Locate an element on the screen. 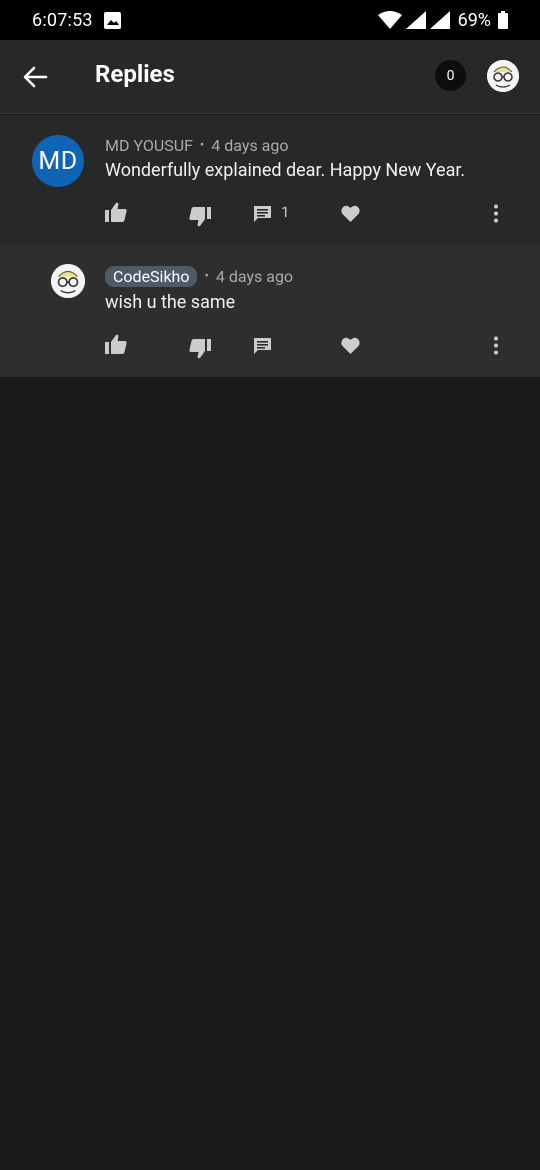  reply-comment: CodeSikho • 4 days ago wish u the same is located at coordinates (270, 310).